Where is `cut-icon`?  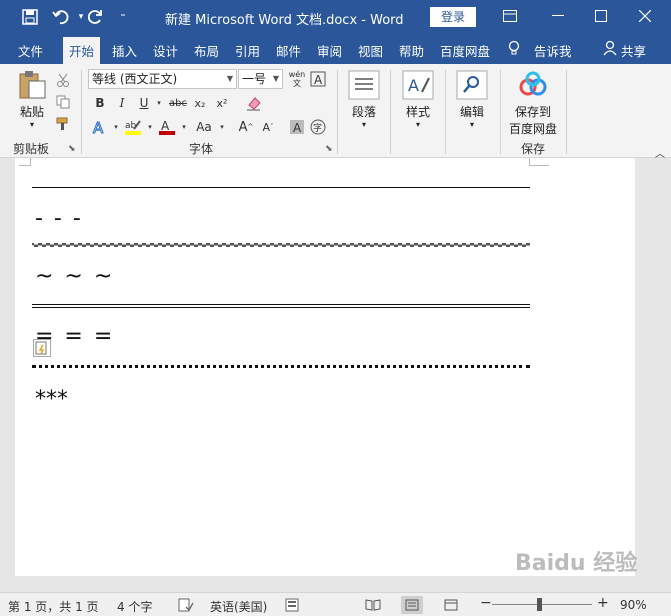 cut-icon is located at coordinates (63, 80).